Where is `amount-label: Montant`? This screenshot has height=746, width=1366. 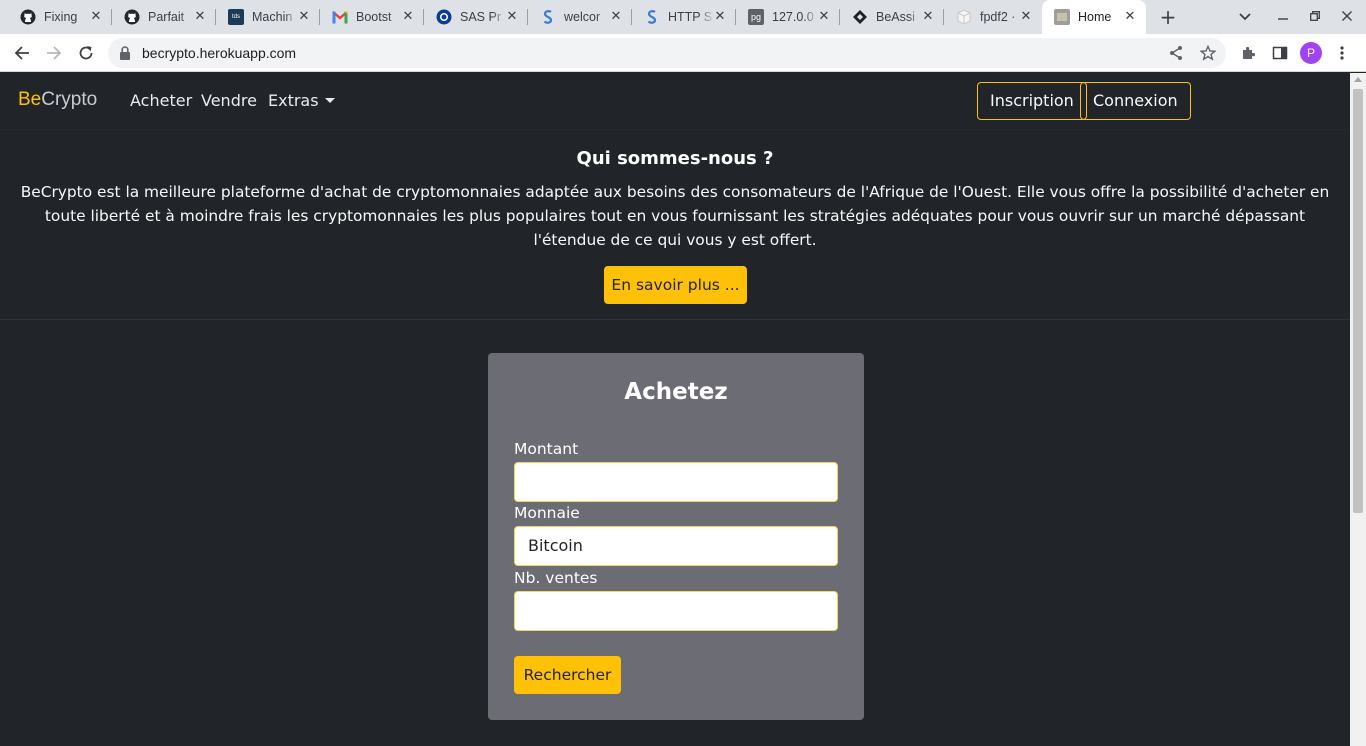
amount-label: Montant is located at coordinates (546, 449).